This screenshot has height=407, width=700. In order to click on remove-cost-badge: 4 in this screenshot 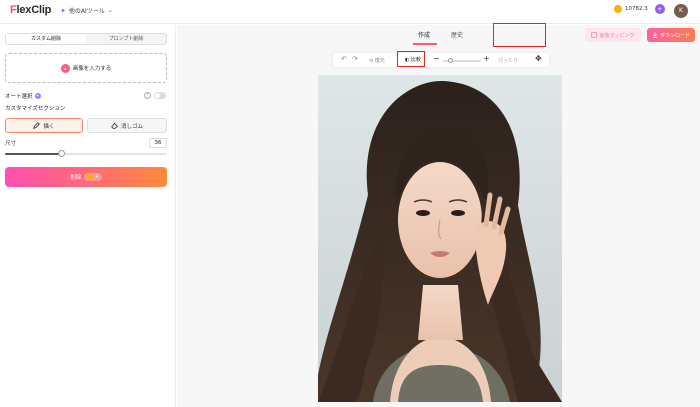, I will do `click(93, 177)`.